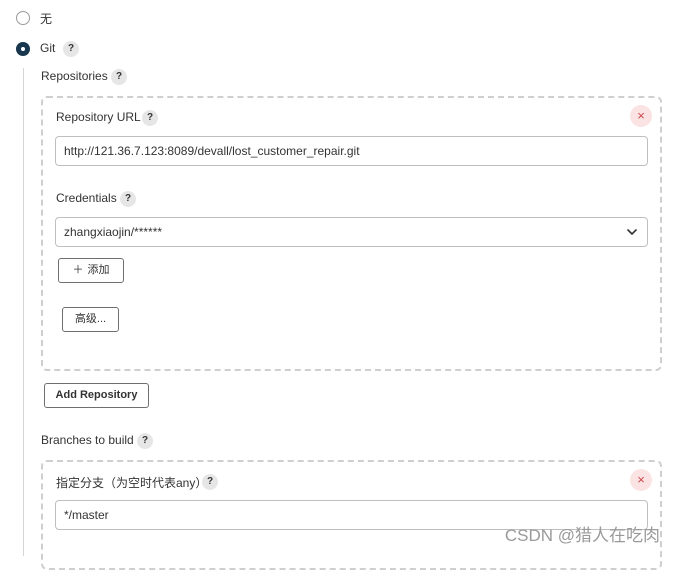  I want to click on scm-git-label: Git, so click(48, 48).